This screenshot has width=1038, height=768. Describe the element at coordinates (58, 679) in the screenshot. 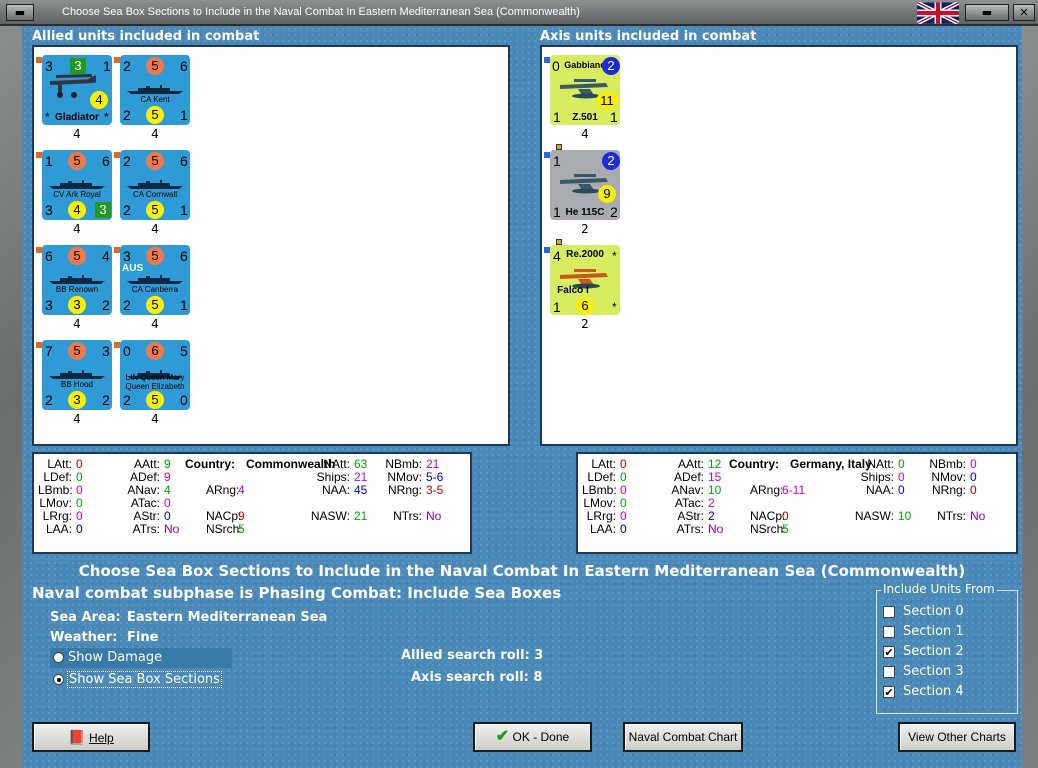

I see `radio-selected-icon` at that location.